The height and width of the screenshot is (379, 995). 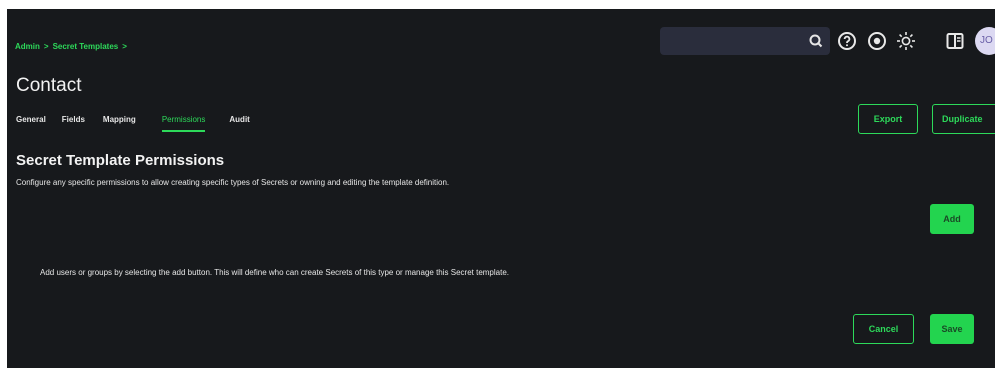 What do you see at coordinates (883, 329) in the screenshot?
I see `cancel-button: Cancel` at bounding box center [883, 329].